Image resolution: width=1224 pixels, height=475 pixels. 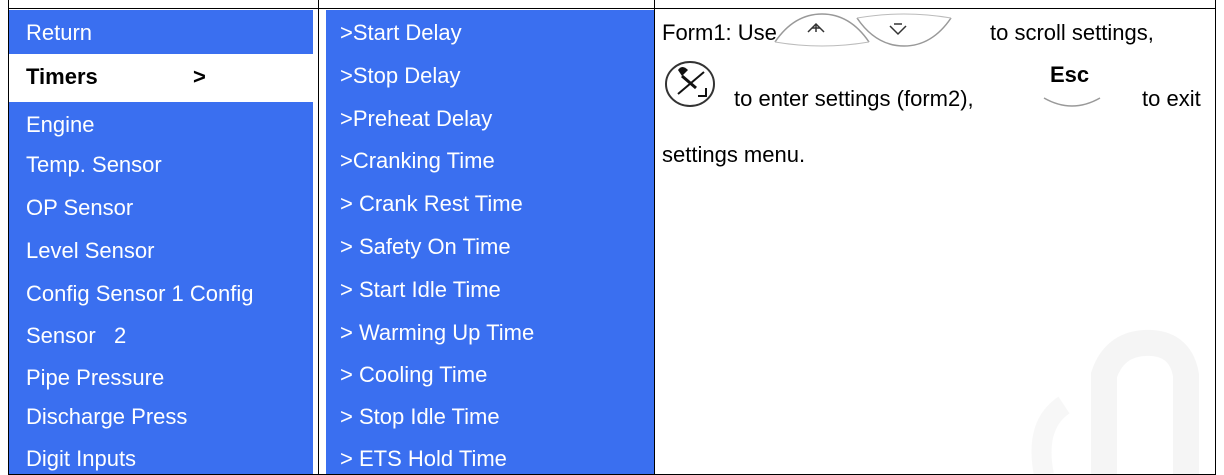 What do you see at coordinates (1171, 98) in the screenshot?
I see `instructions-line2-end: to exit` at bounding box center [1171, 98].